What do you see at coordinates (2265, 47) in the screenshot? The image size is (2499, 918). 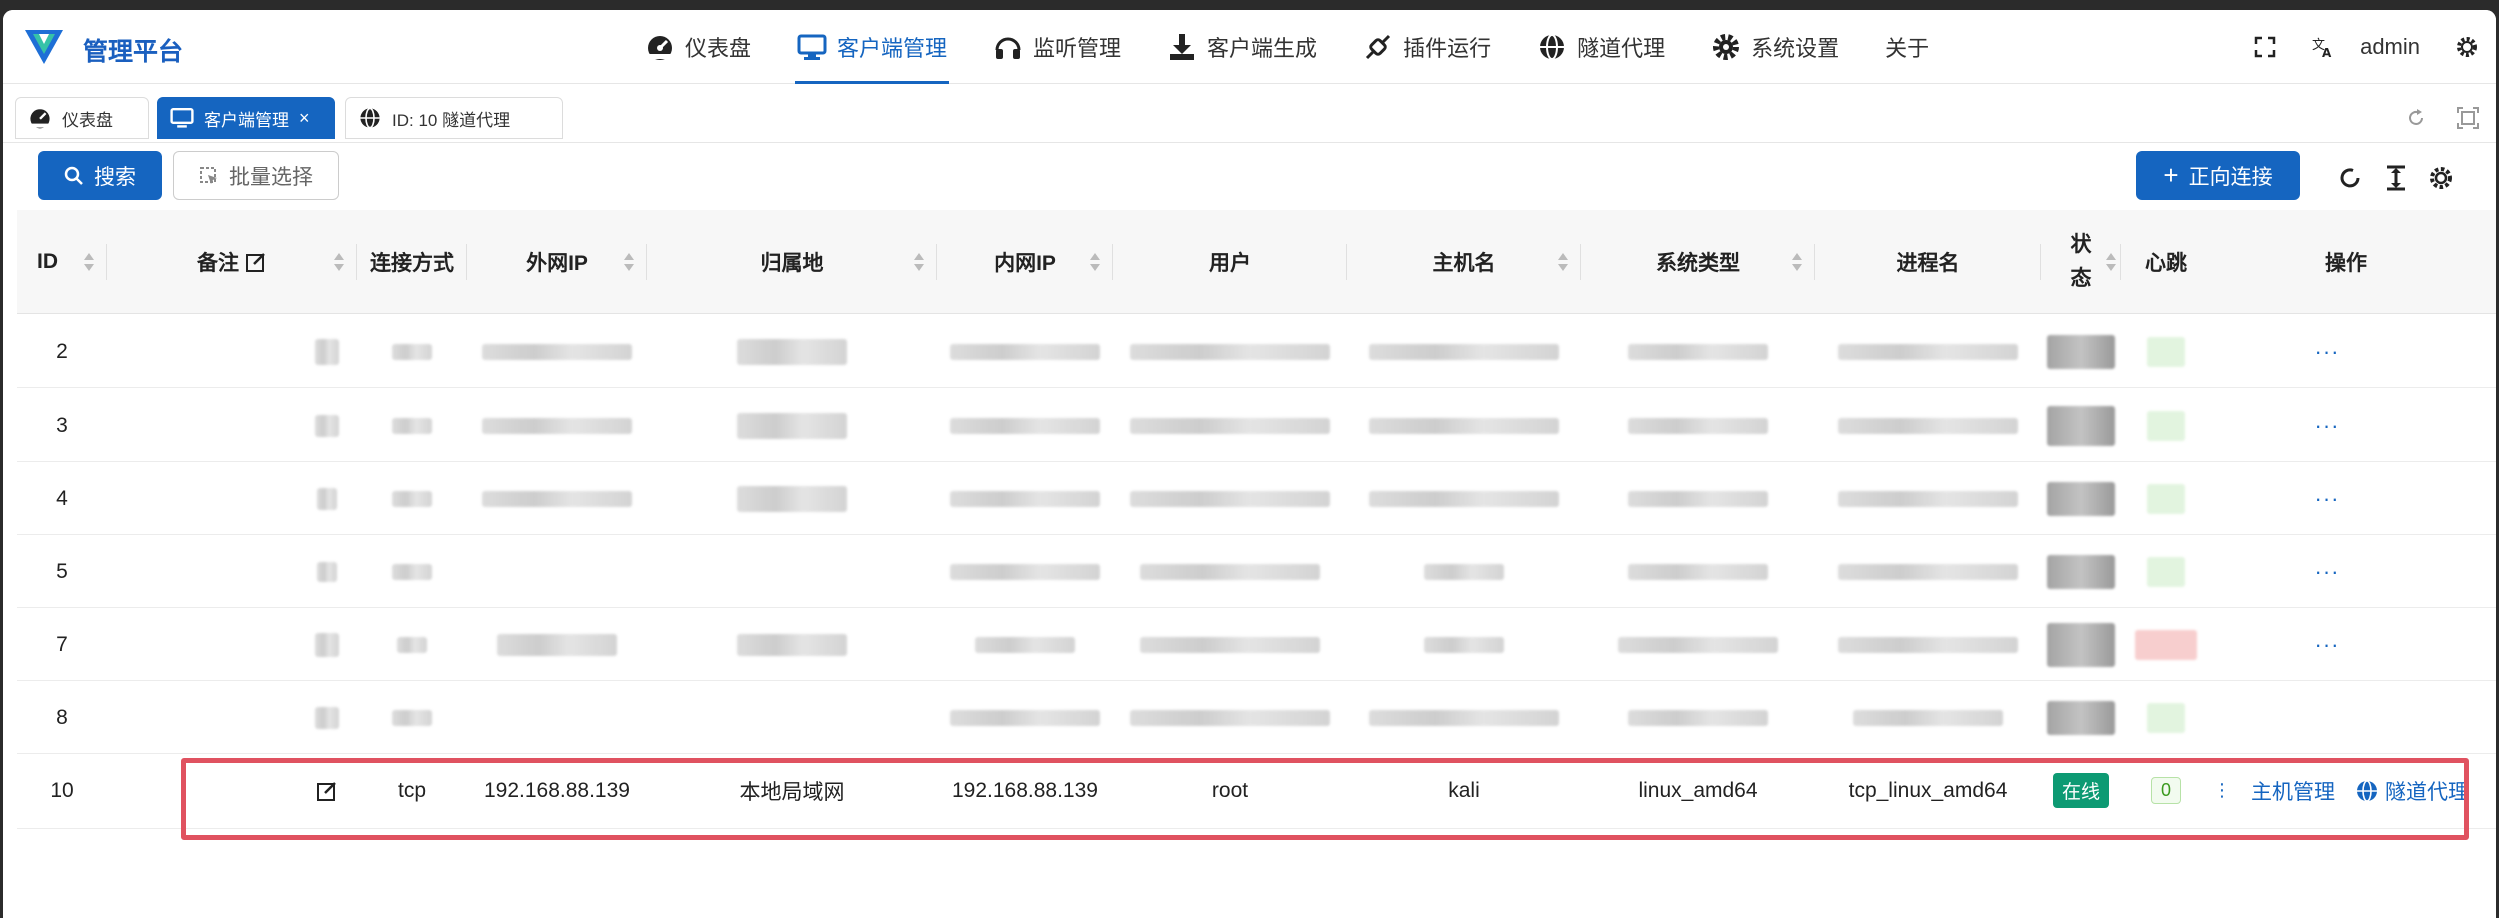 I see `fullscreen-icon` at bounding box center [2265, 47].